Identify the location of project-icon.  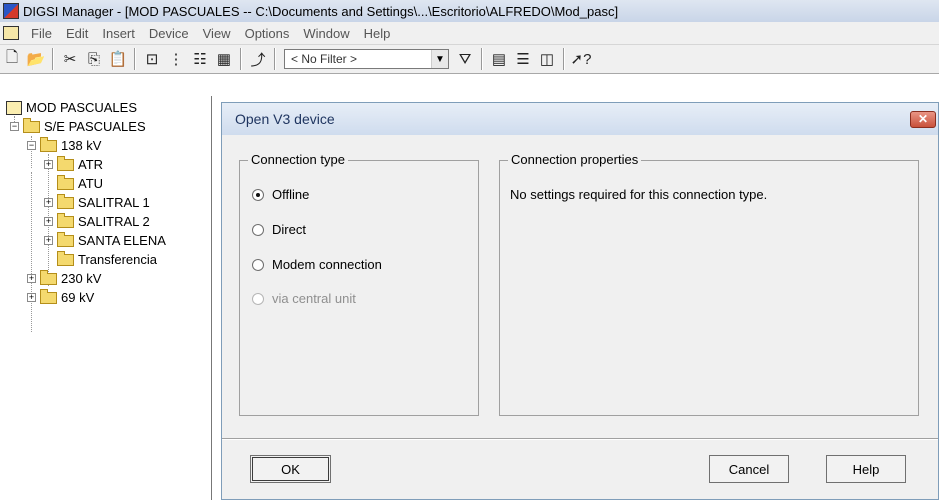
(14, 107).